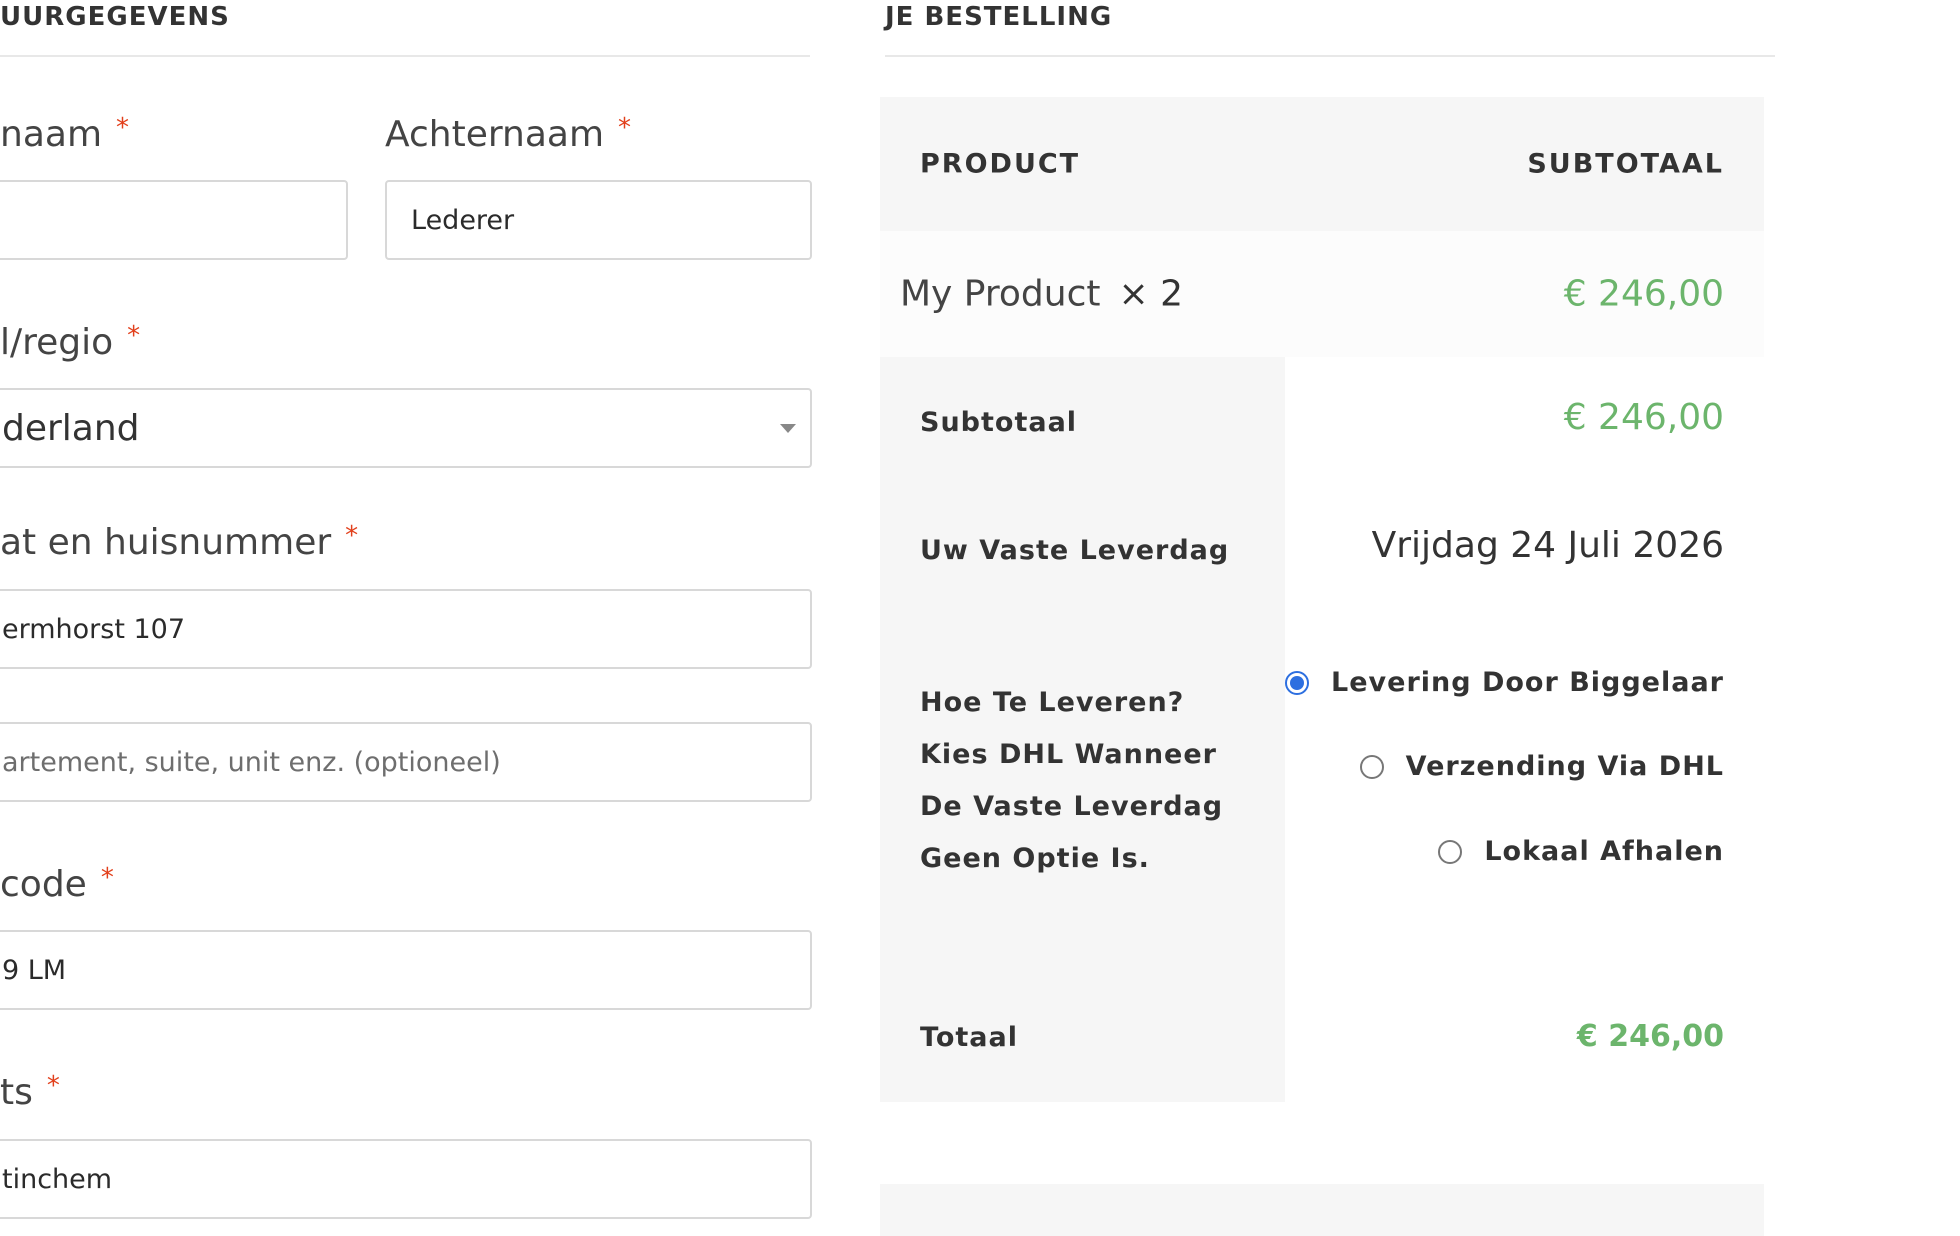 The image size is (1960, 1236). I want to click on postcode-field: 9 LM, so click(406, 970).